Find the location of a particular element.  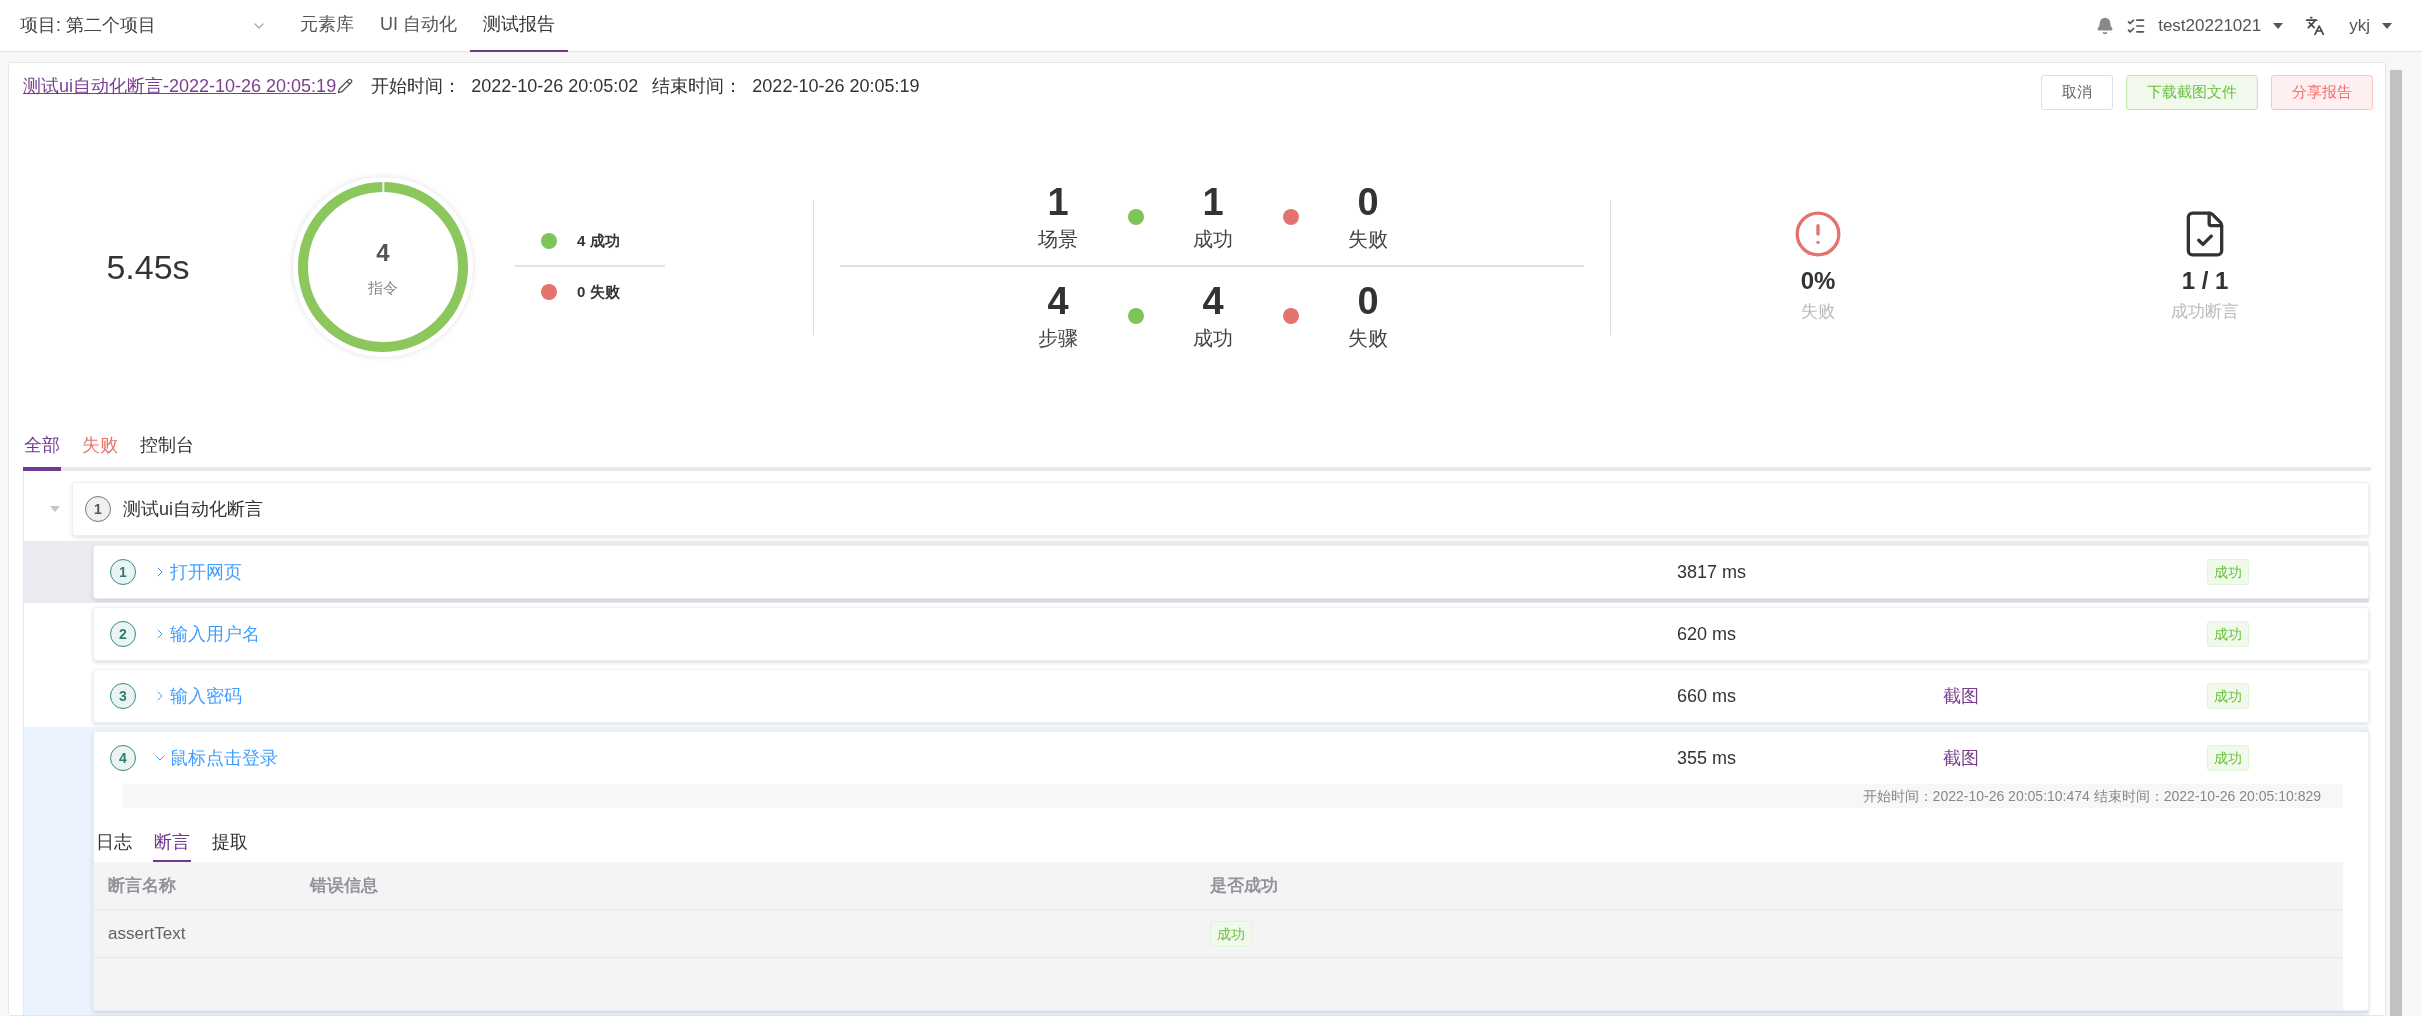

column-header: 是否成功 is located at coordinates (1244, 885).